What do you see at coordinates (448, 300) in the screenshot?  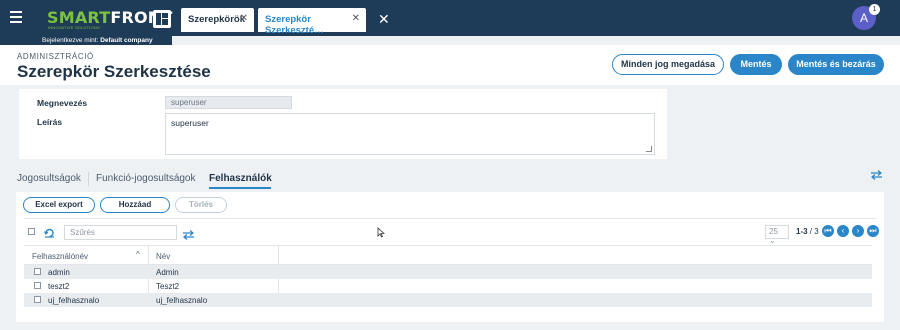 I see `table-row: uj_felhasznalo uj_felhasznalo` at bounding box center [448, 300].